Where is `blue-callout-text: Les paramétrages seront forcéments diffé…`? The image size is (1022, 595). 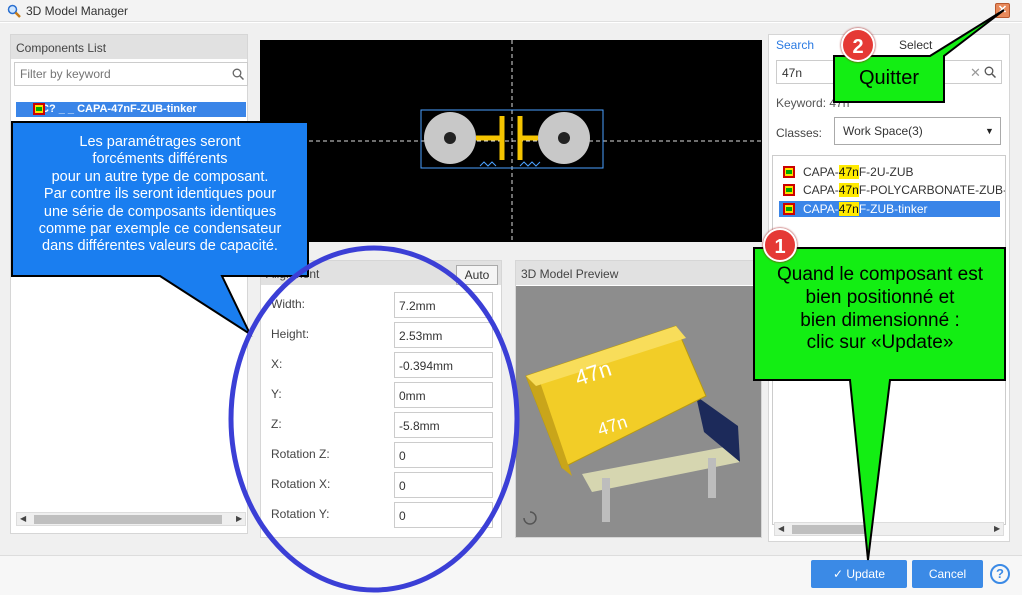
blue-callout-text: Les paramétrages seront forcéments diffé… is located at coordinates (160, 195).